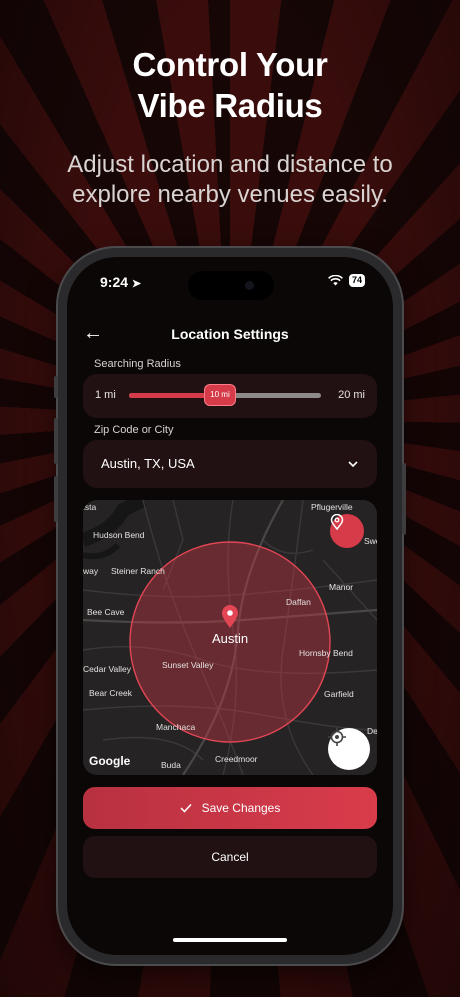 The width and height of the screenshot is (460, 997). What do you see at coordinates (148, 463) in the screenshot?
I see `location-select-value: Austin, TX, USA` at bounding box center [148, 463].